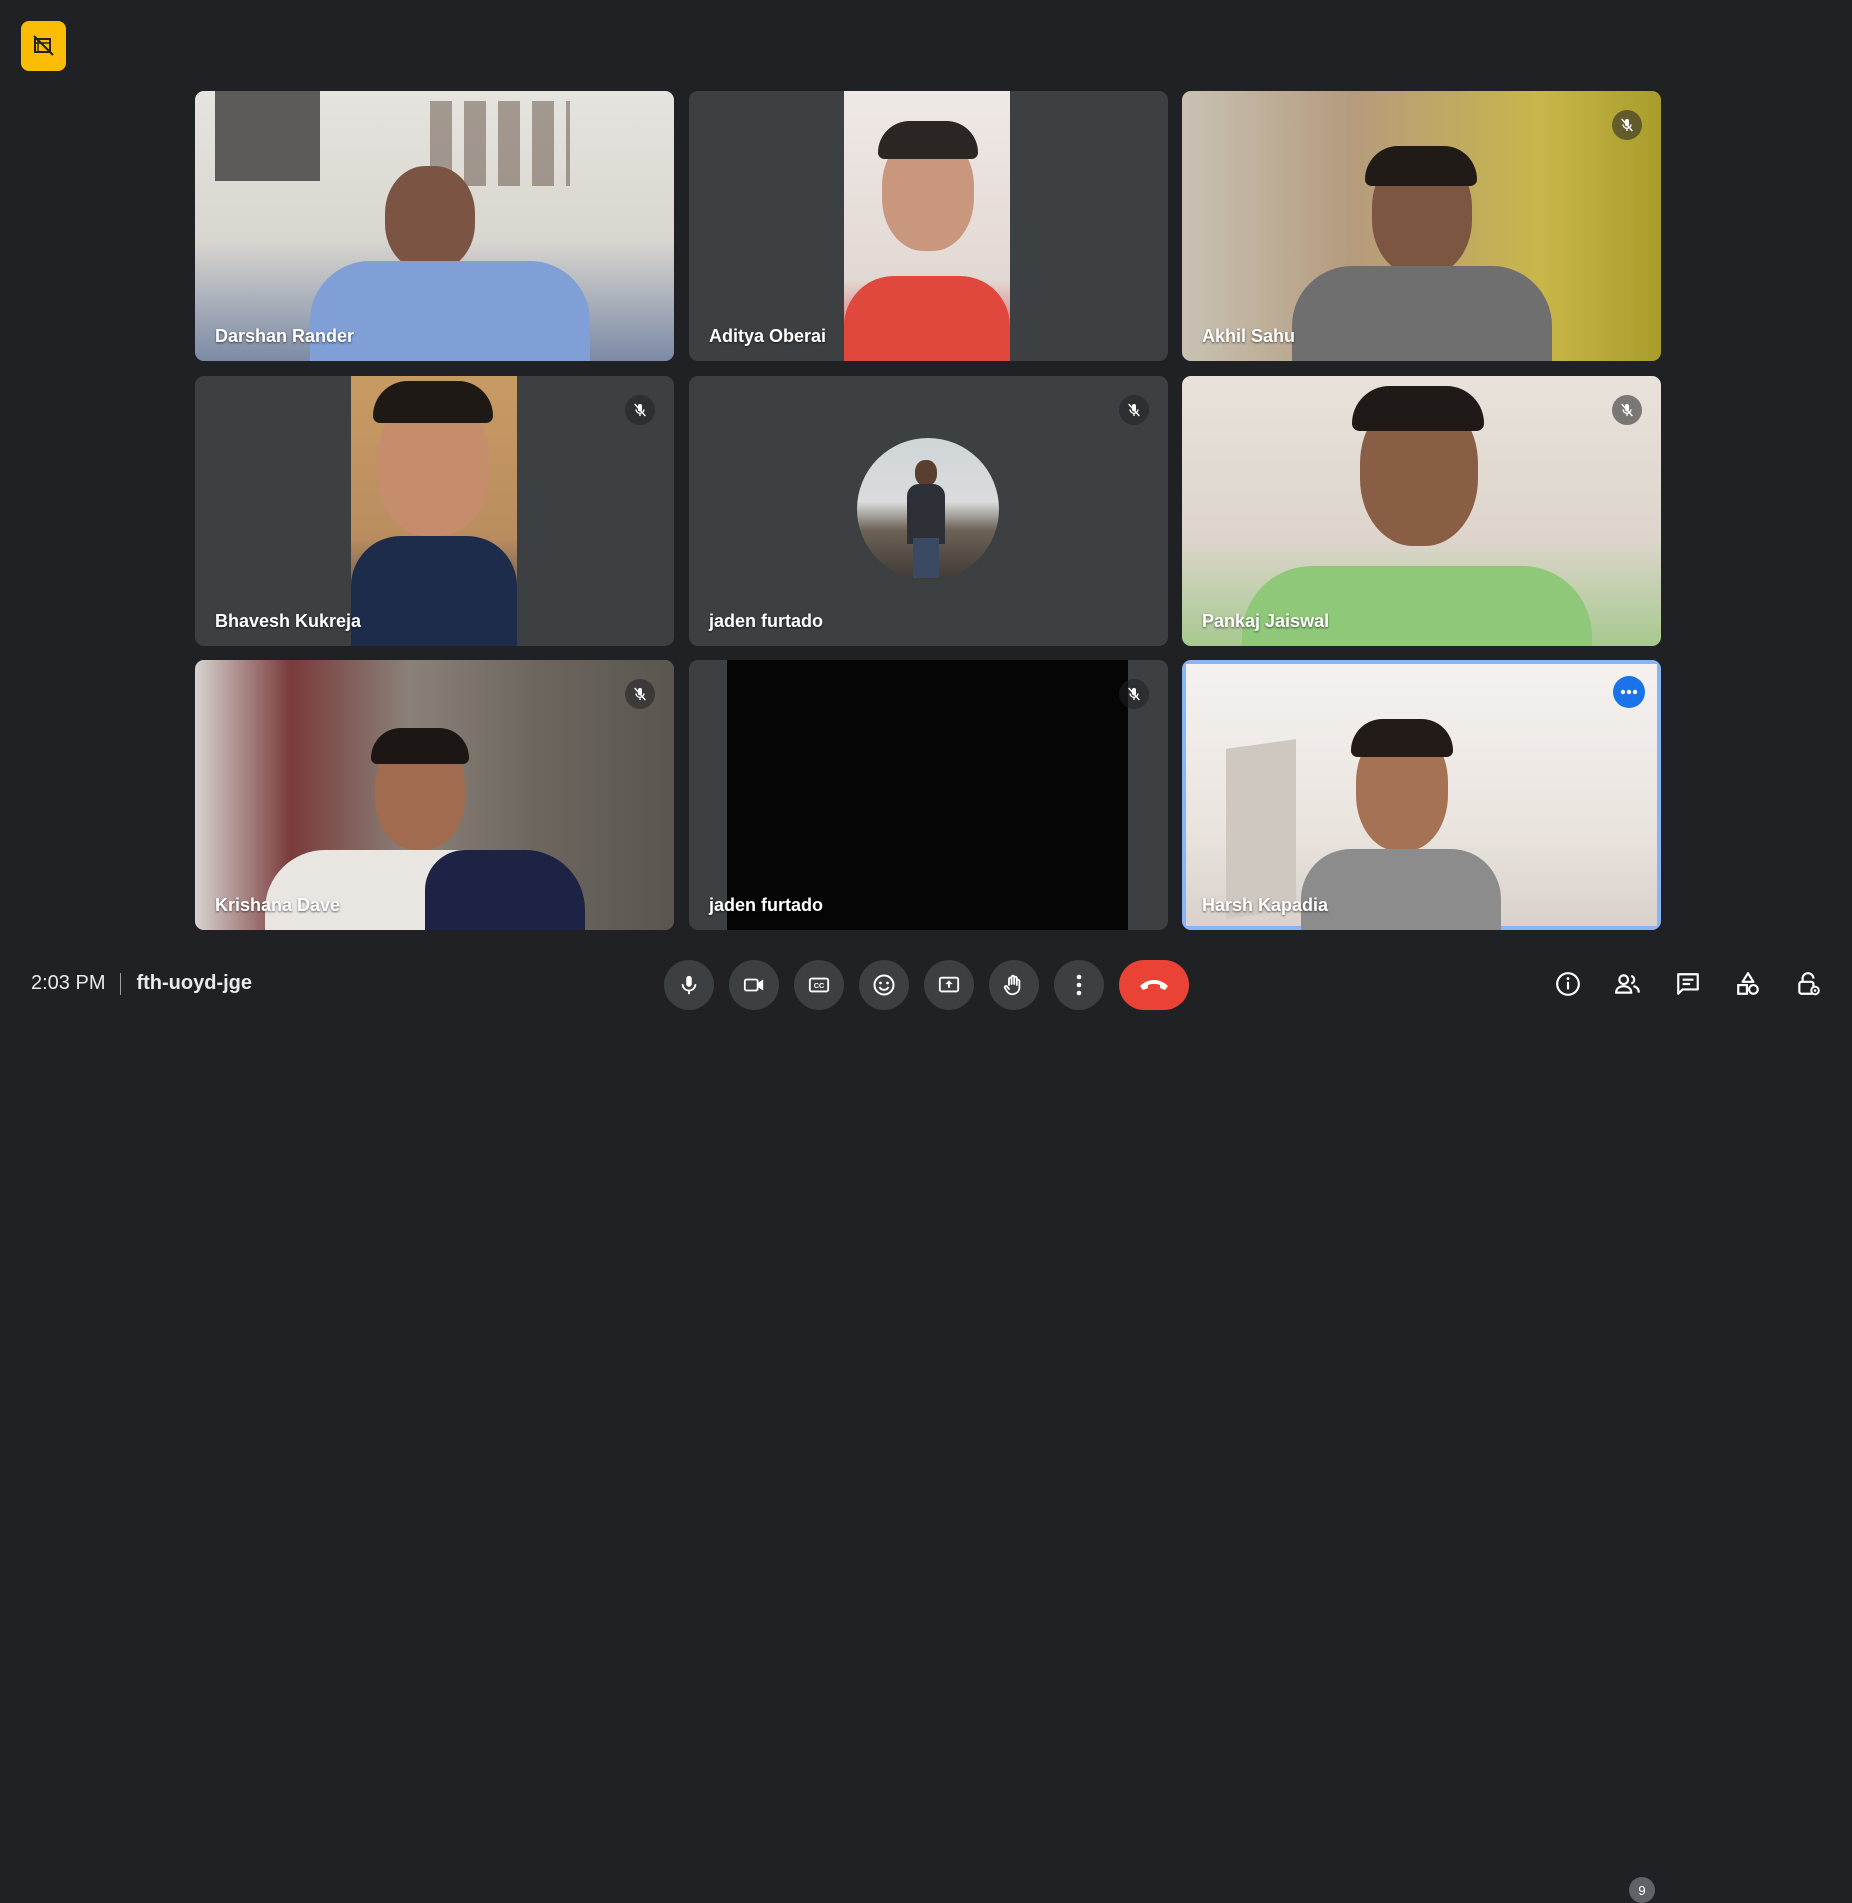  I want to click on people-count-badge: 9, so click(1642, 1890).